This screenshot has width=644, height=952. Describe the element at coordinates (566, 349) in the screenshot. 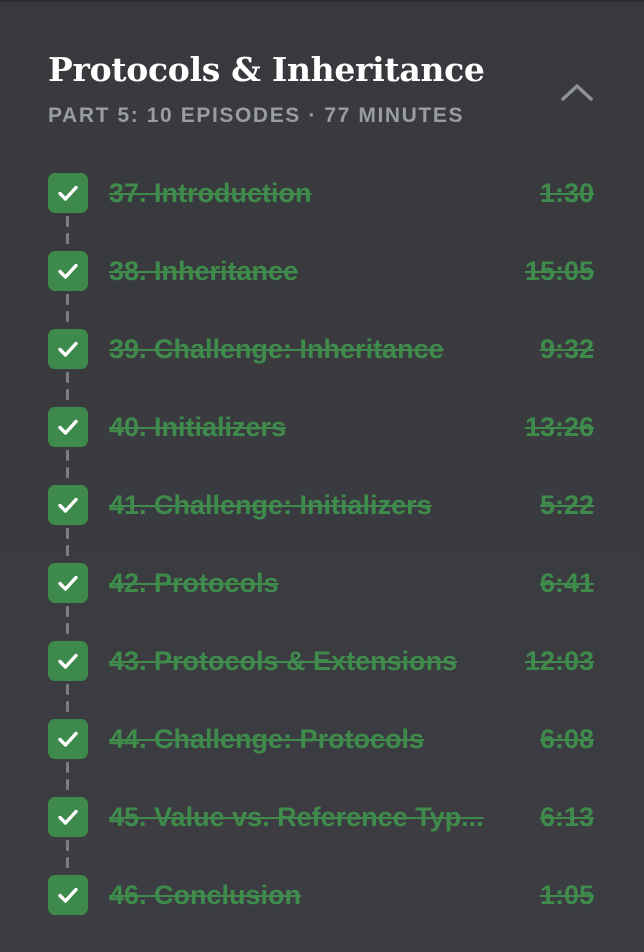

I see `episode-duration: 9:32` at that location.